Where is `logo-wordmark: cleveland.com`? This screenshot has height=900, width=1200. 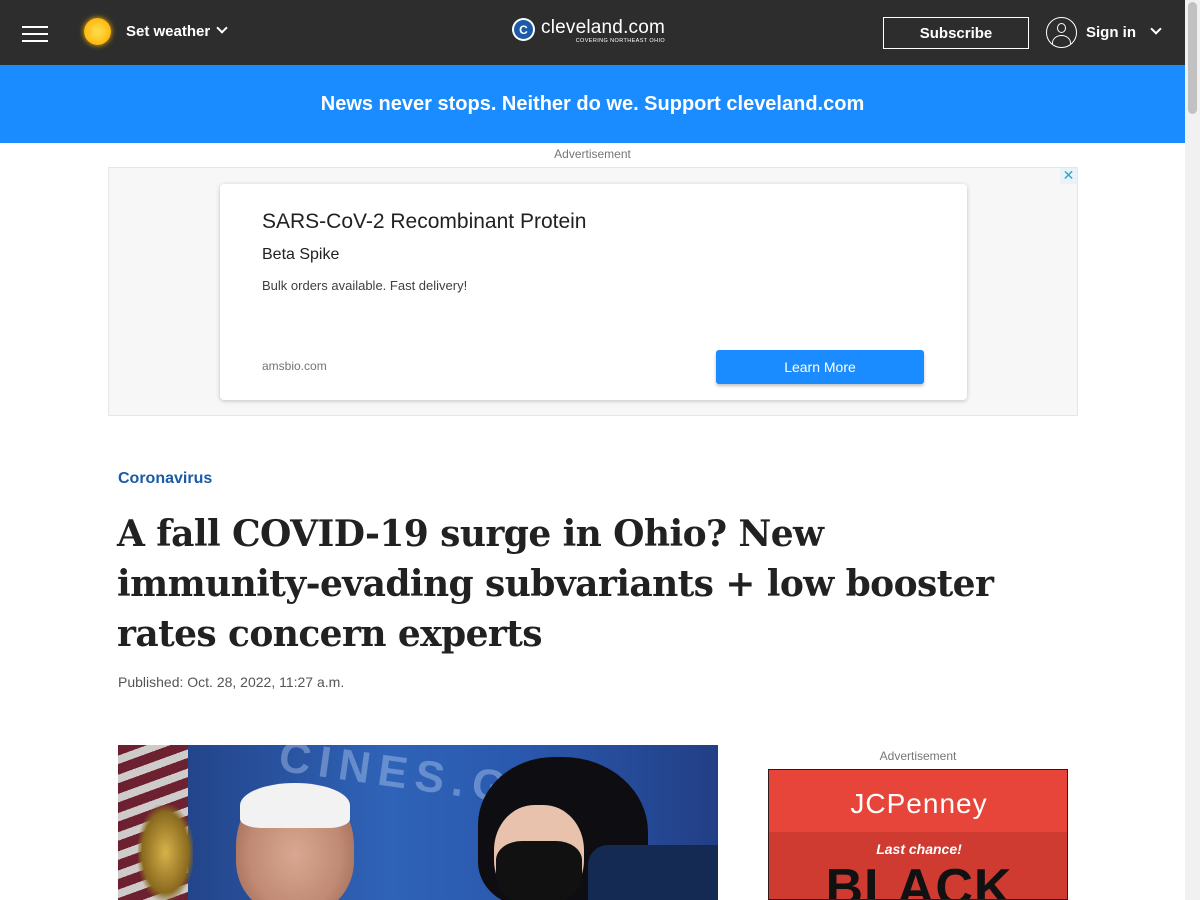 logo-wordmark: cleveland.com is located at coordinates (603, 27).